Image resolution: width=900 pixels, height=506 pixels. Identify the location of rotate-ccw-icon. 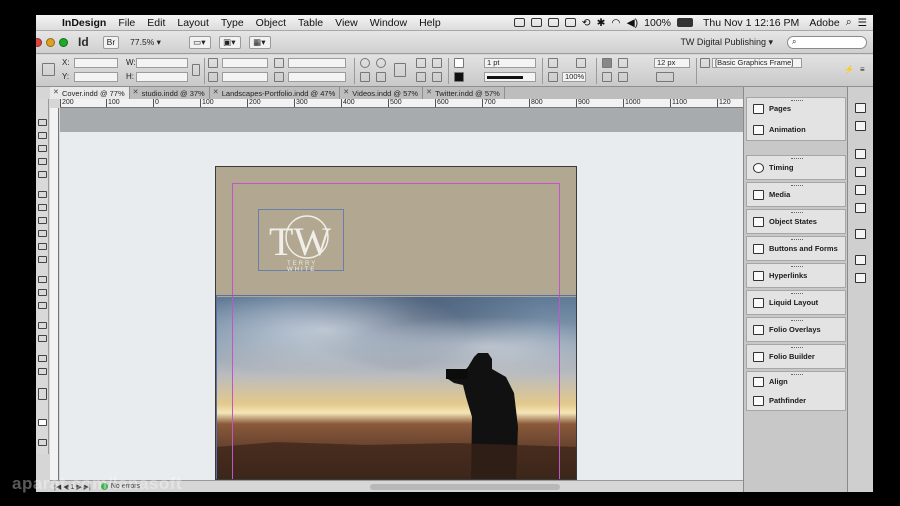
(381, 63).